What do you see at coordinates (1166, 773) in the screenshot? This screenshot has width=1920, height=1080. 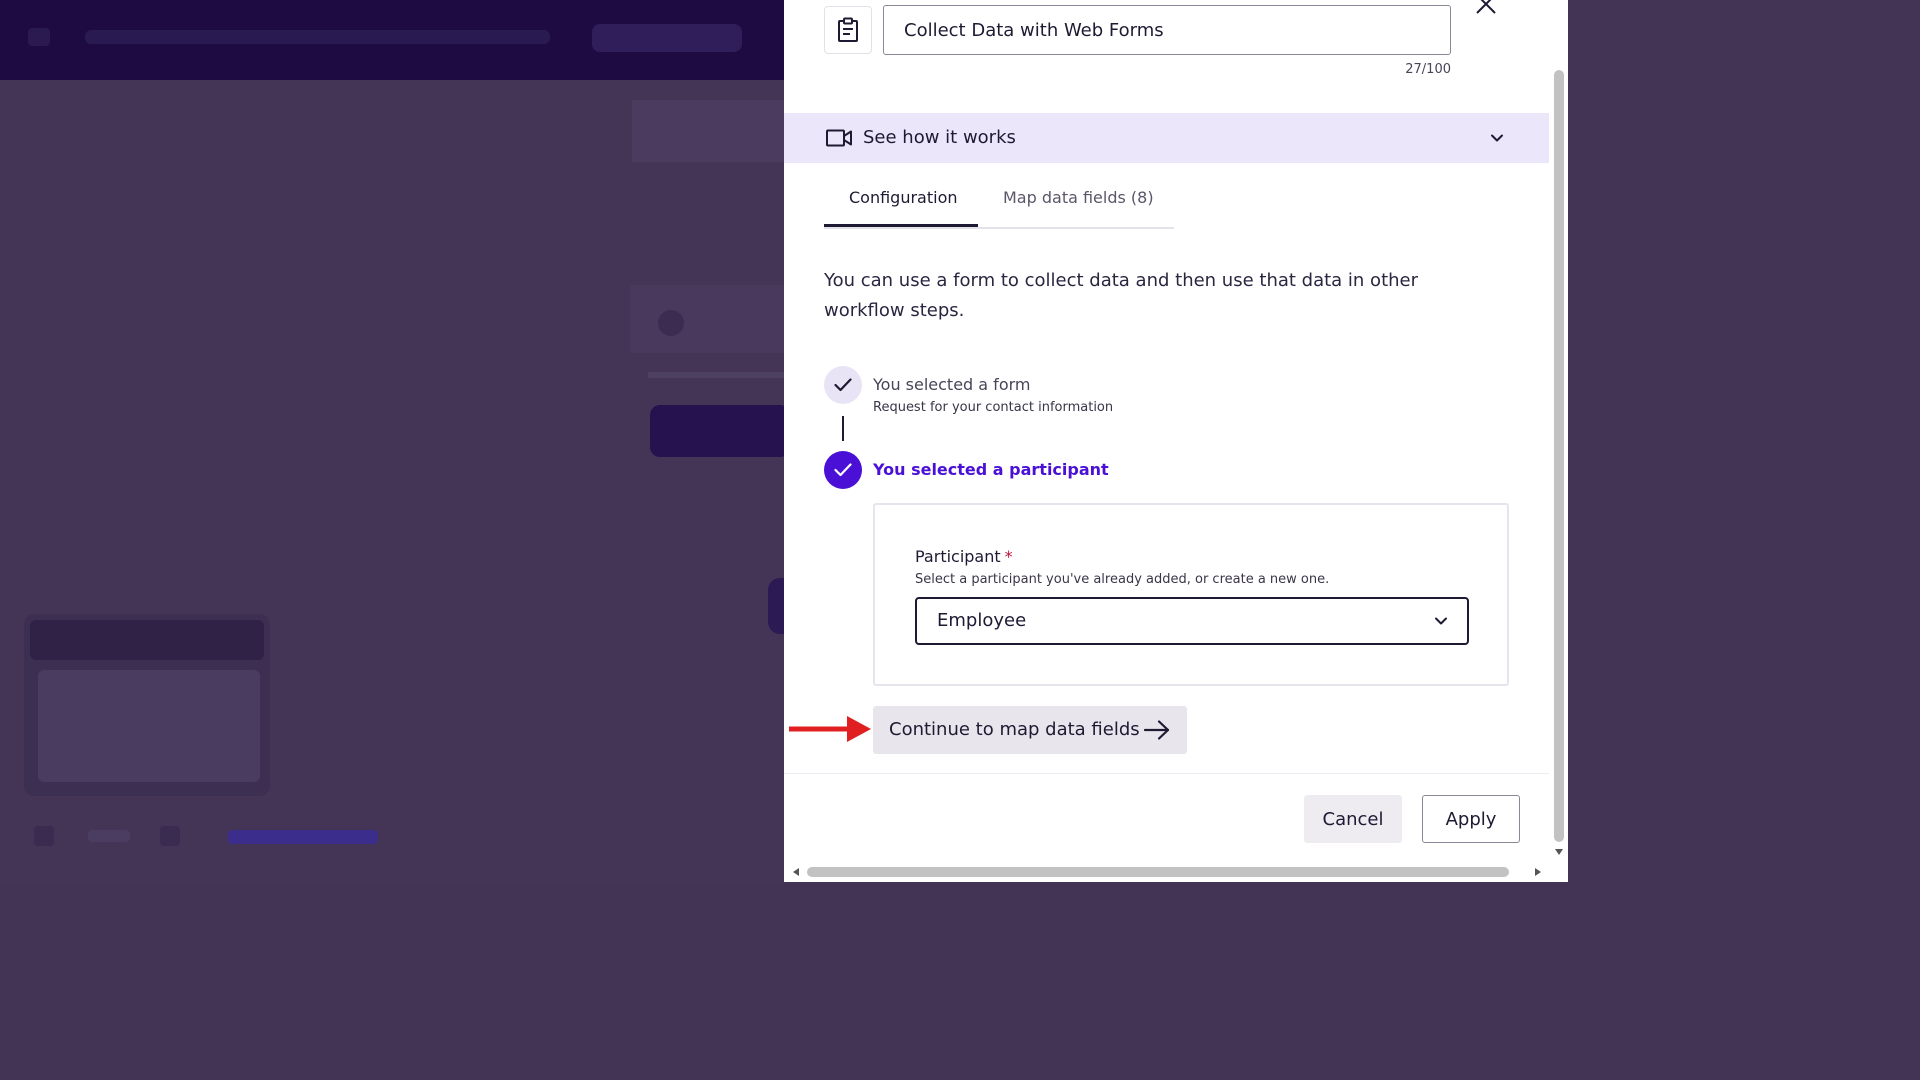 I see `footer-divider` at bounding box center [1166, 773].